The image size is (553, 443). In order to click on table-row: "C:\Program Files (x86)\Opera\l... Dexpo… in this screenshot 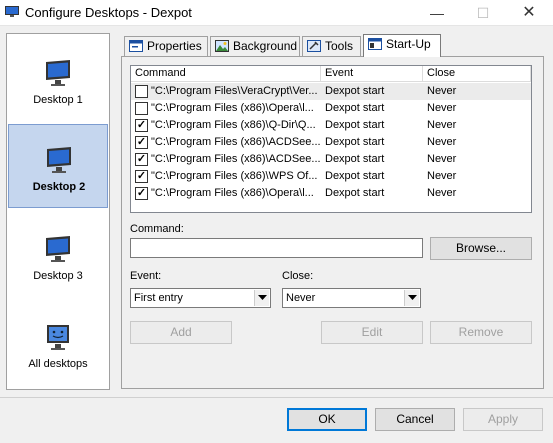, I will do `click(331, 108)`.